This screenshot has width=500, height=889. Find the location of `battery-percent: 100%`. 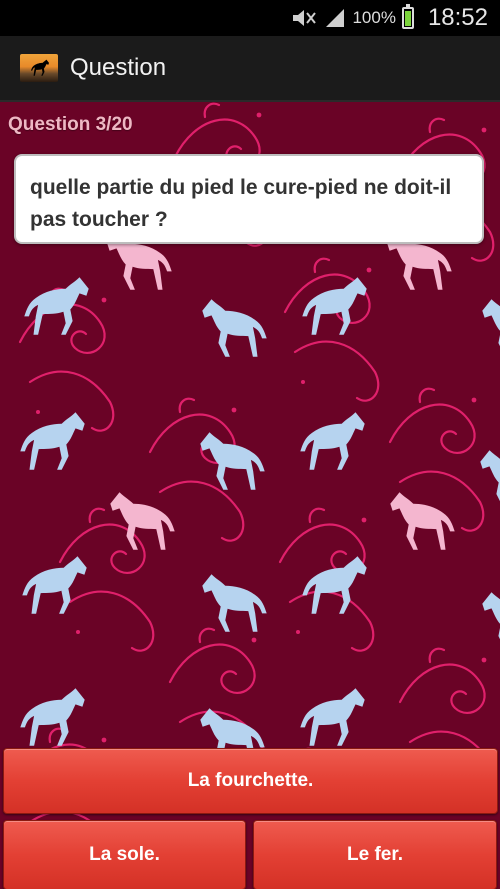

battery-percent: 100% is located at coordinates (374, 17).